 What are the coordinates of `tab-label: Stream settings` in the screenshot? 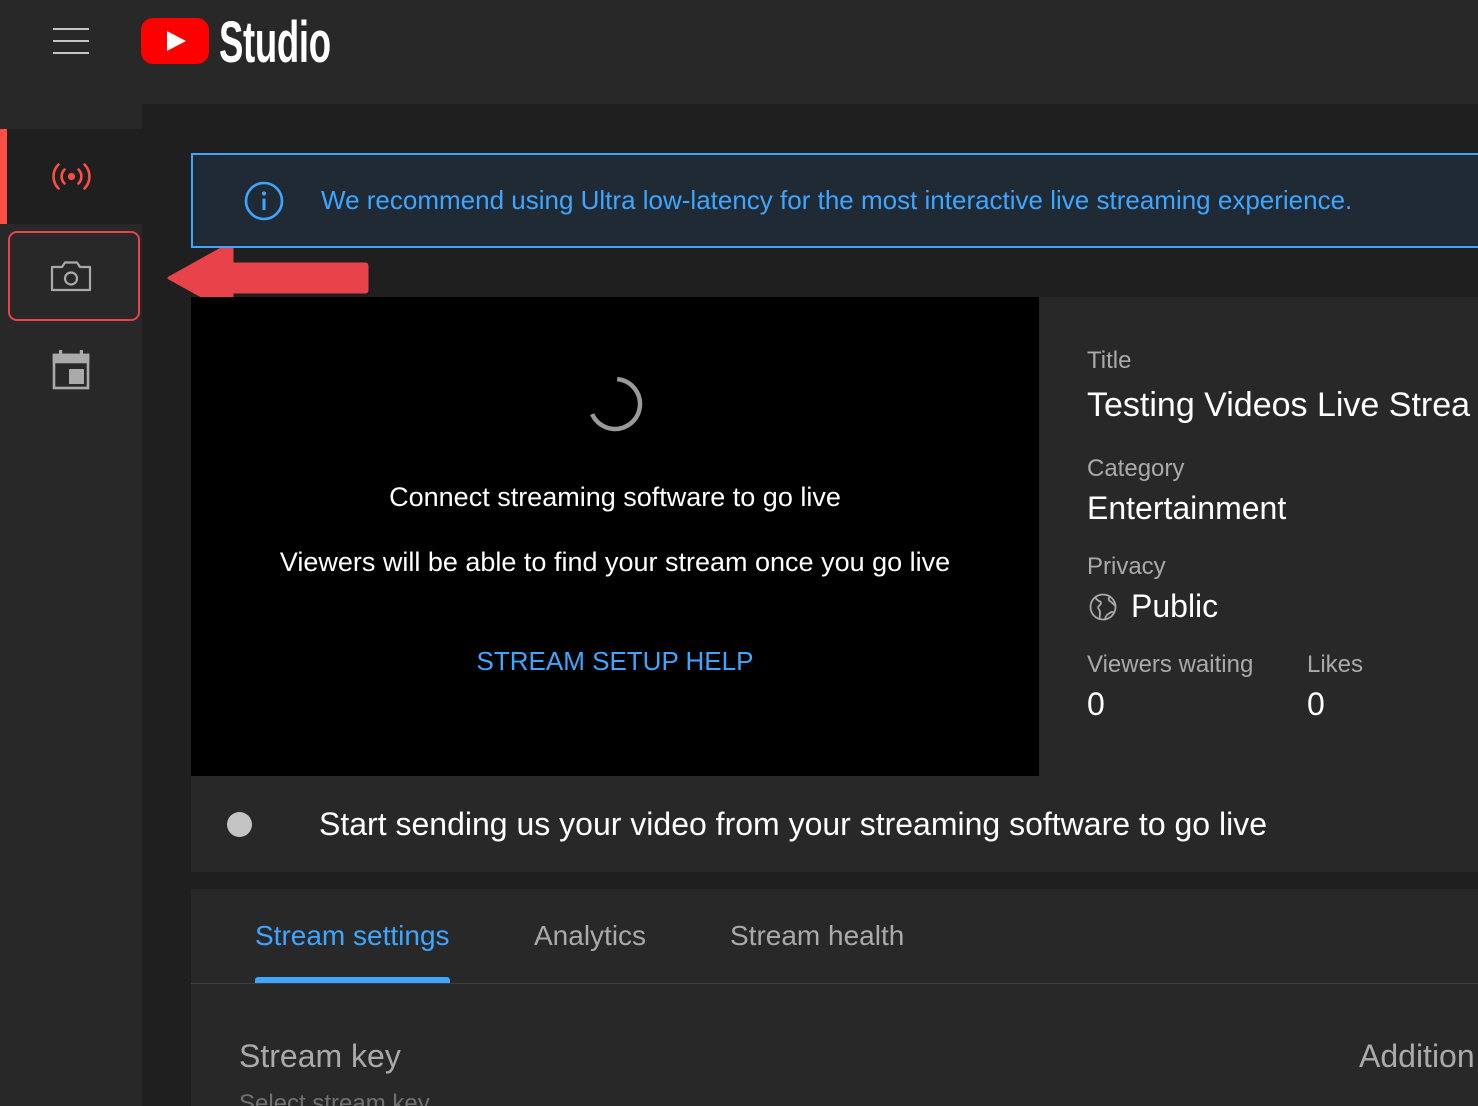 It's located at (352, 935).